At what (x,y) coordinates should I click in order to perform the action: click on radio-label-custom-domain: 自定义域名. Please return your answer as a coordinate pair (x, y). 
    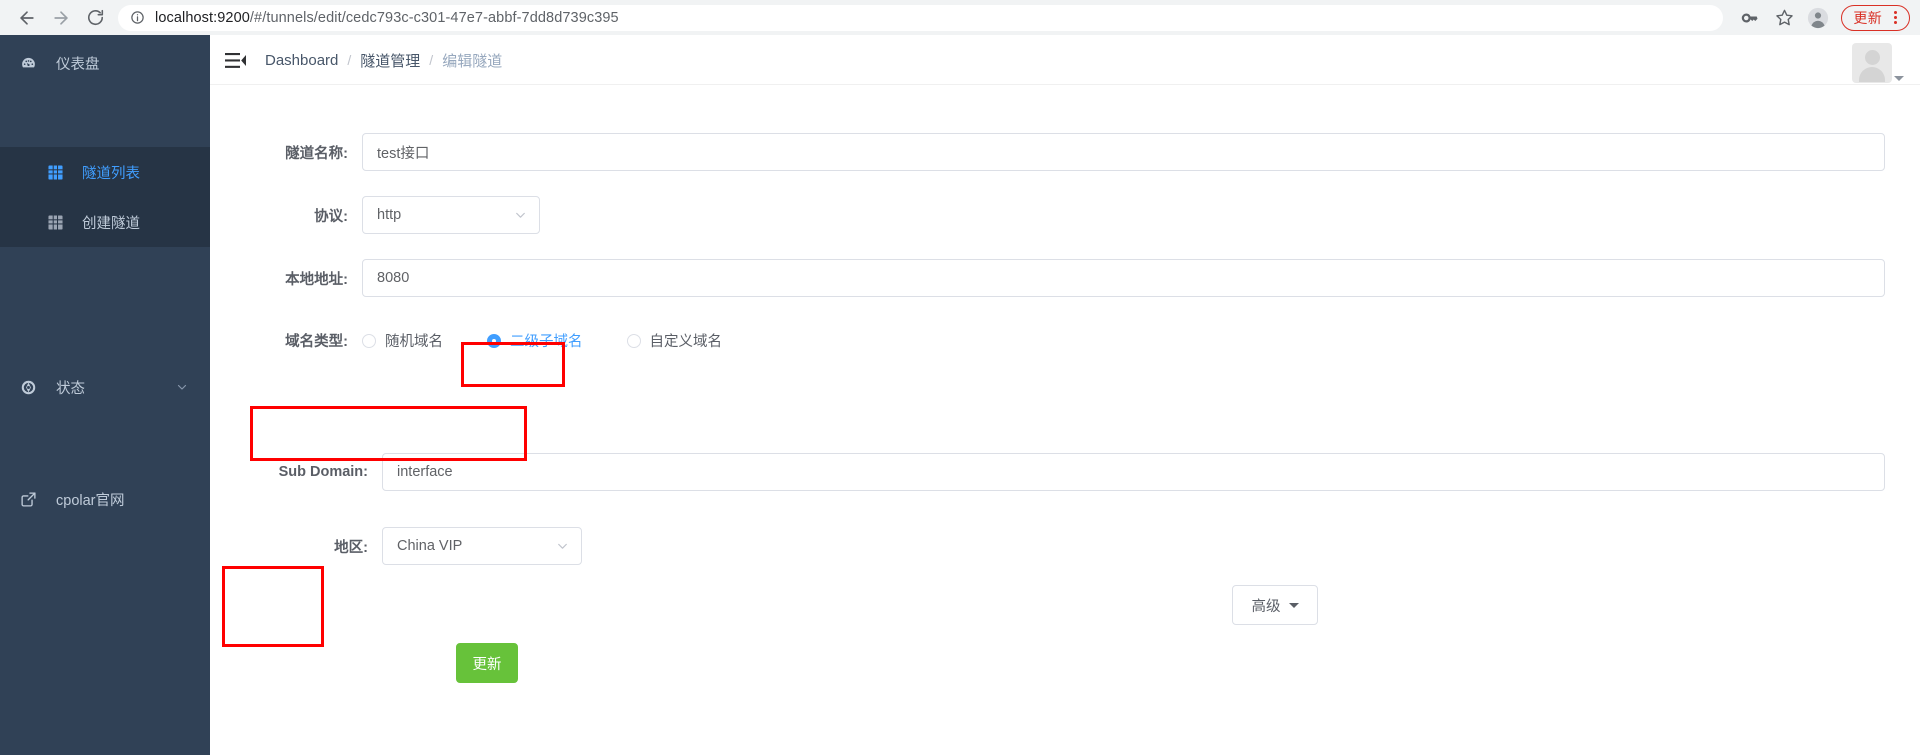
    Looking at the image, I should click on (686, 342).